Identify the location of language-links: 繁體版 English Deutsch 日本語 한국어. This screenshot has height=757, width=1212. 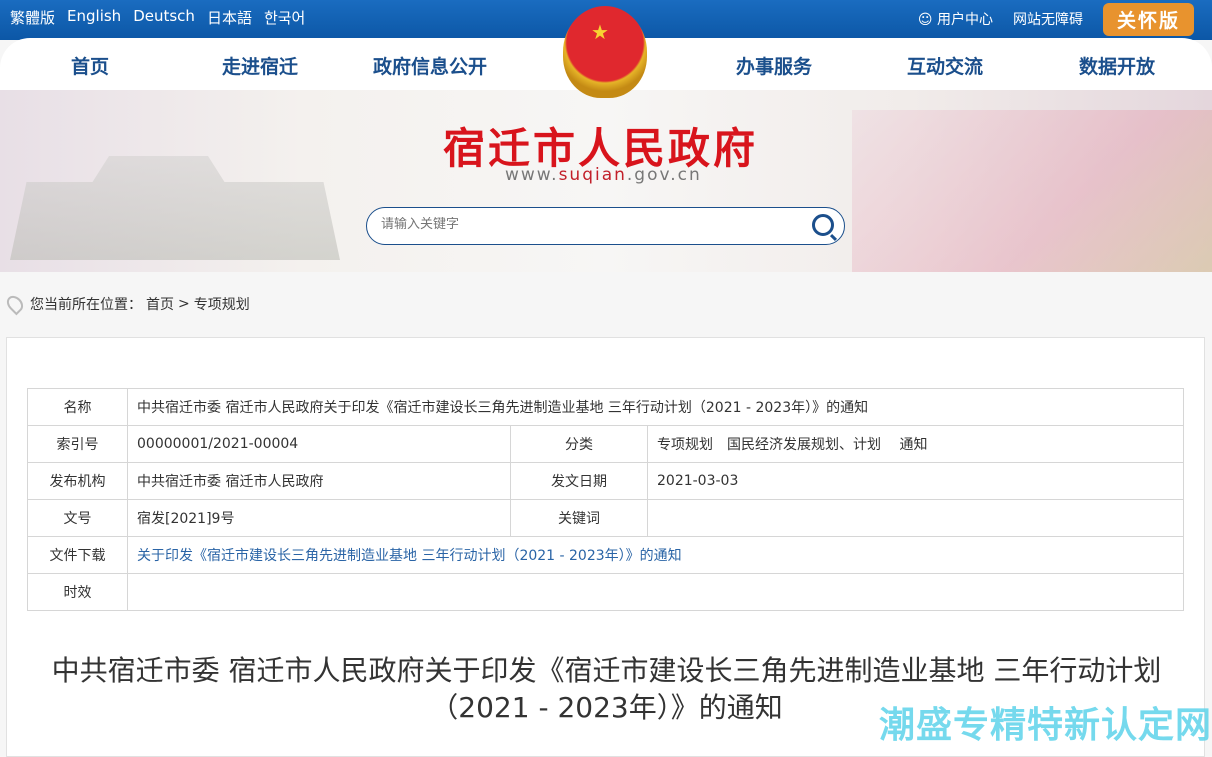
(157, 17).